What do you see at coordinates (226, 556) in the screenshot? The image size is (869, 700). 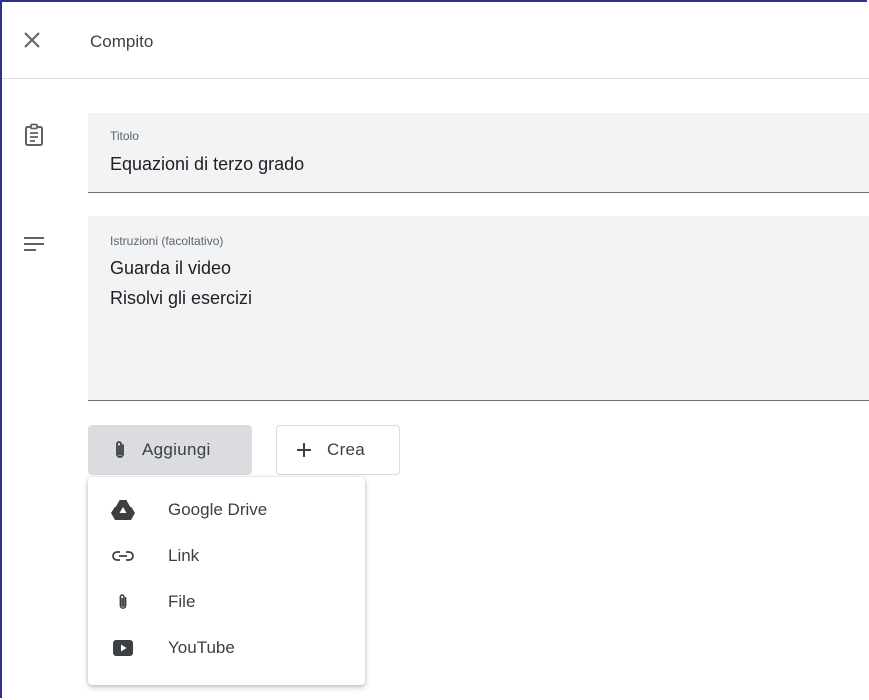 I see `menu-item-link: Link` at bounding box center [226, 556].